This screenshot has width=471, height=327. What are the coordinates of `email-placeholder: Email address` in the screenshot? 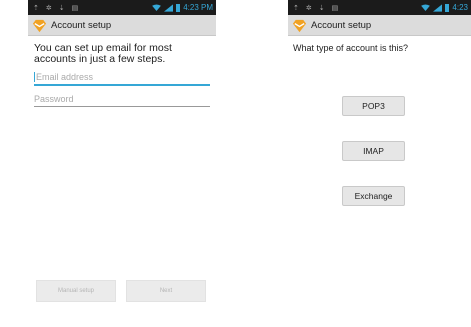 It's located at (65, 77).